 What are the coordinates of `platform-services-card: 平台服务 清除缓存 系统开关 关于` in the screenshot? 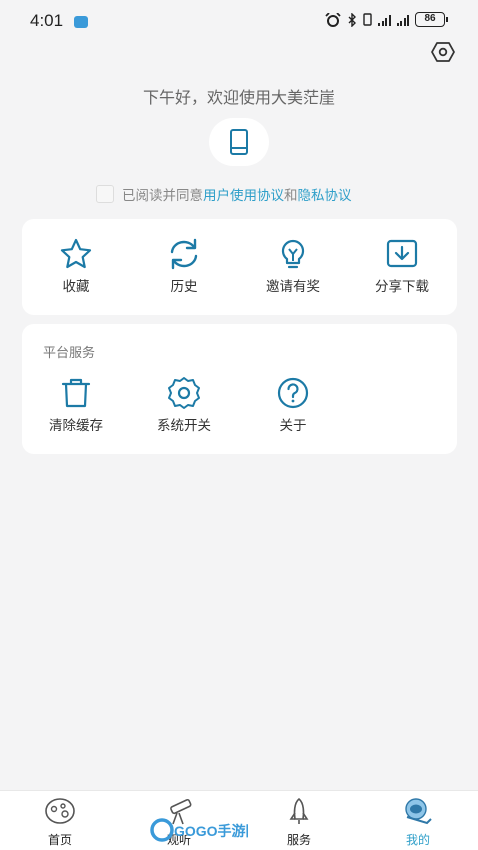 It's located at (239, 389).